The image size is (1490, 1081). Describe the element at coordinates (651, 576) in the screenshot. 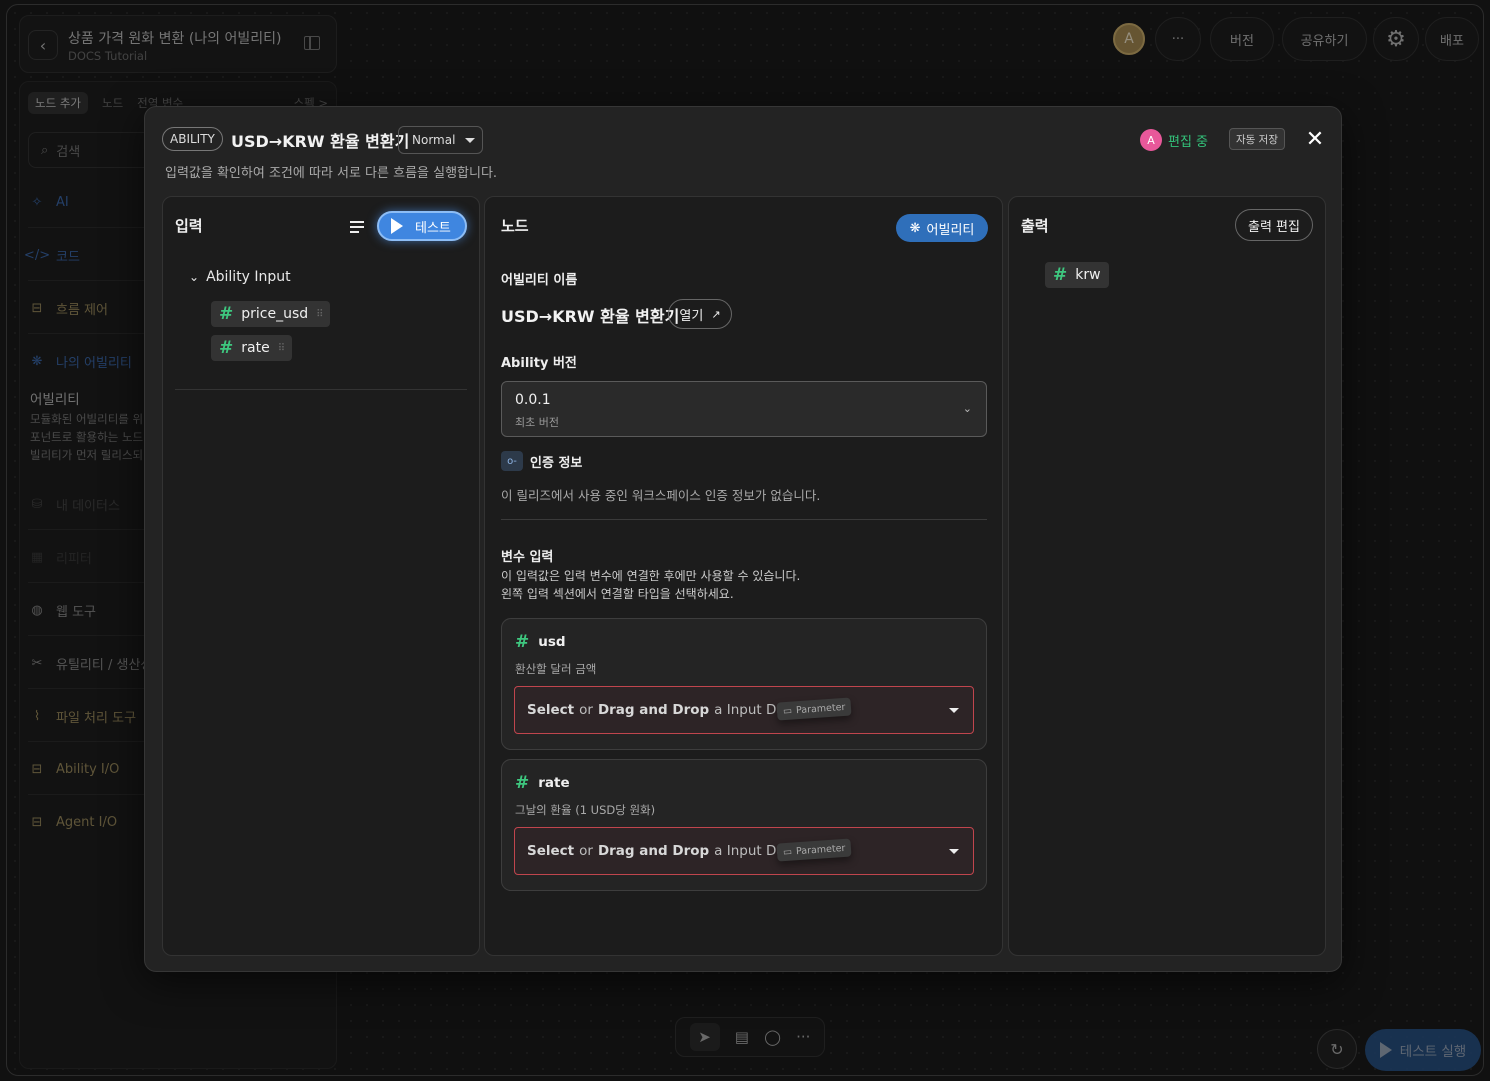

I see `desc-line: 이 입력값은 입력 변수에 연결한 후에만 사용할 수 있습니다.` at that location.